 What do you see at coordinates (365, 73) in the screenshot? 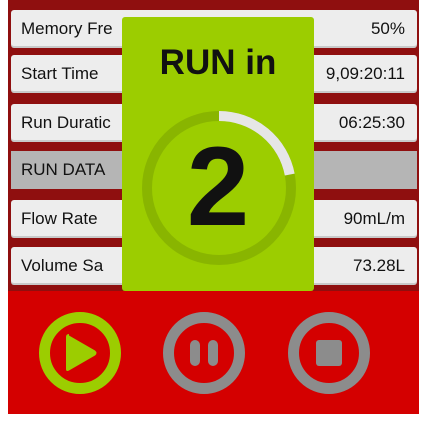
I see `row-value: 9,09:20:11` at bounding box center [365, 73].